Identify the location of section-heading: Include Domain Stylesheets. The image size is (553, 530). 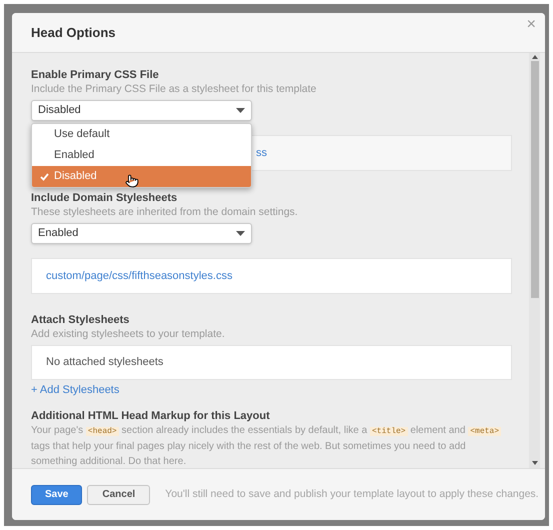
(104, 198).